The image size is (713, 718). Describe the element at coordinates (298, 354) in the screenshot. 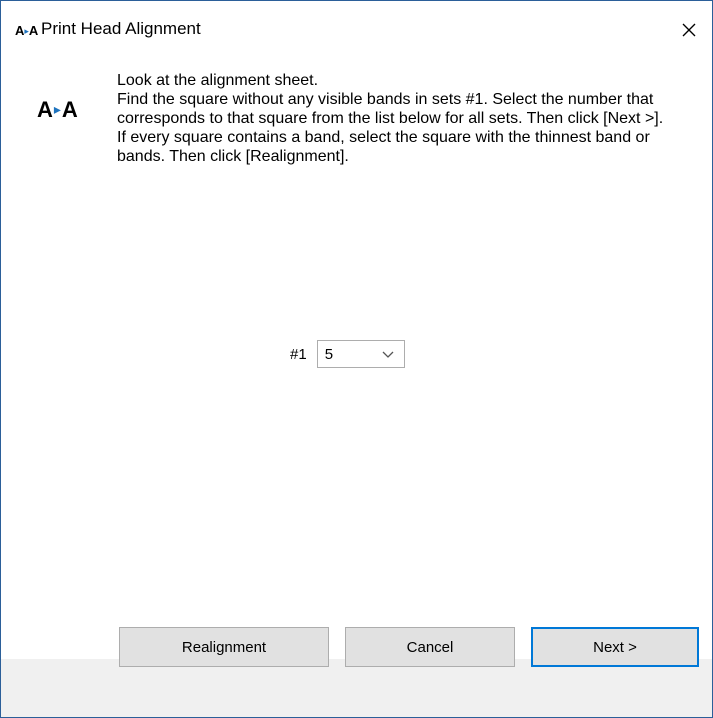

I see `set-1-label: #1` at that location.